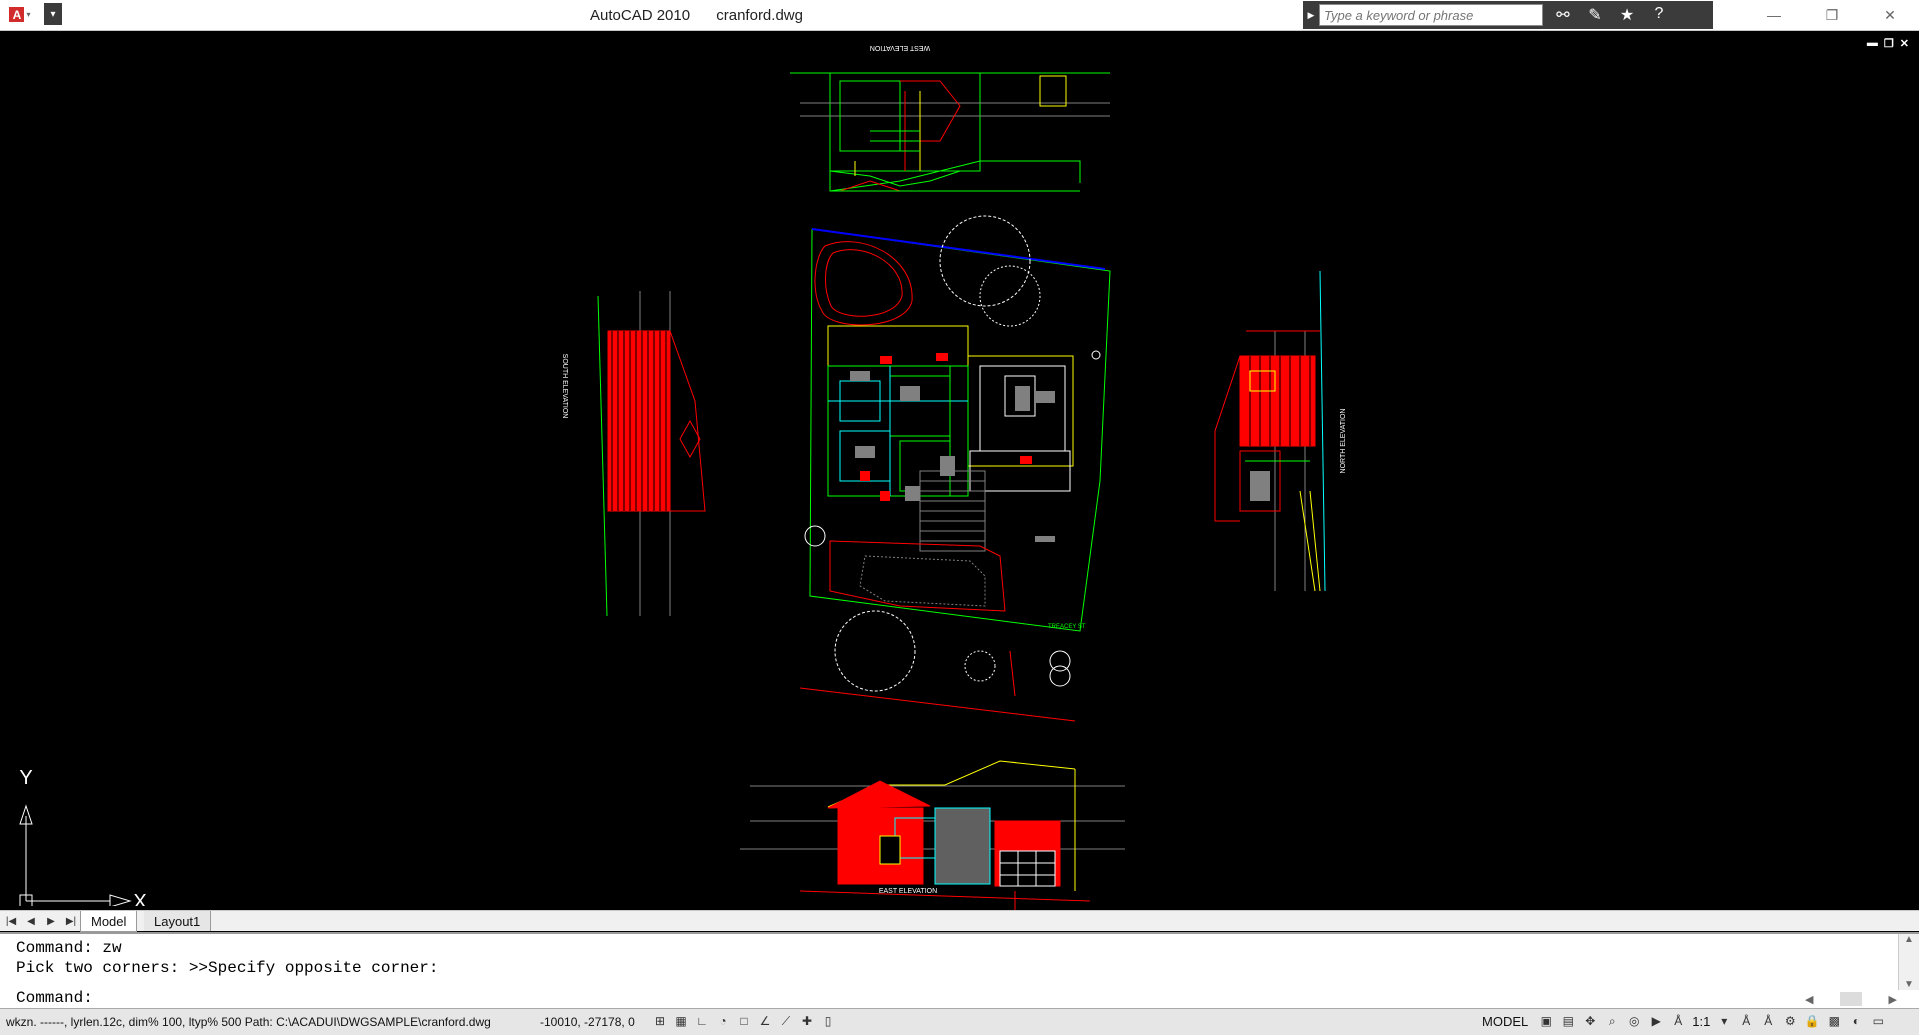 This screenshot has width=1919, height=1035. What do you see at coordinates (765, 1021) in the screenshot?
I see `otrack-icon: ∠` at bounding box center [765, 1021].